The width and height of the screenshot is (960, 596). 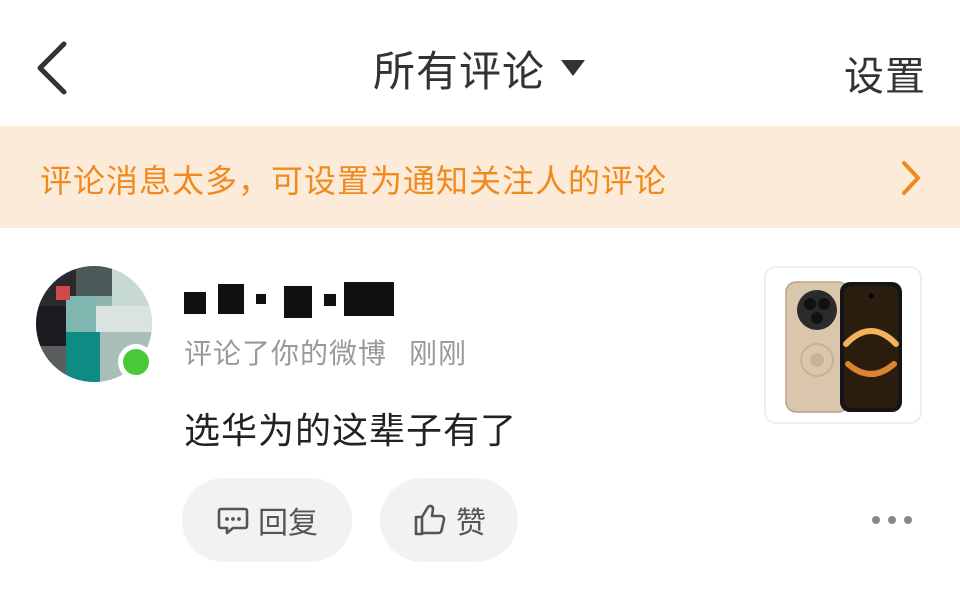 What do you see at coordinates (458, 71) in the screenshot?
I see `page-title: 所有评论` at bounding box center [458, 71].